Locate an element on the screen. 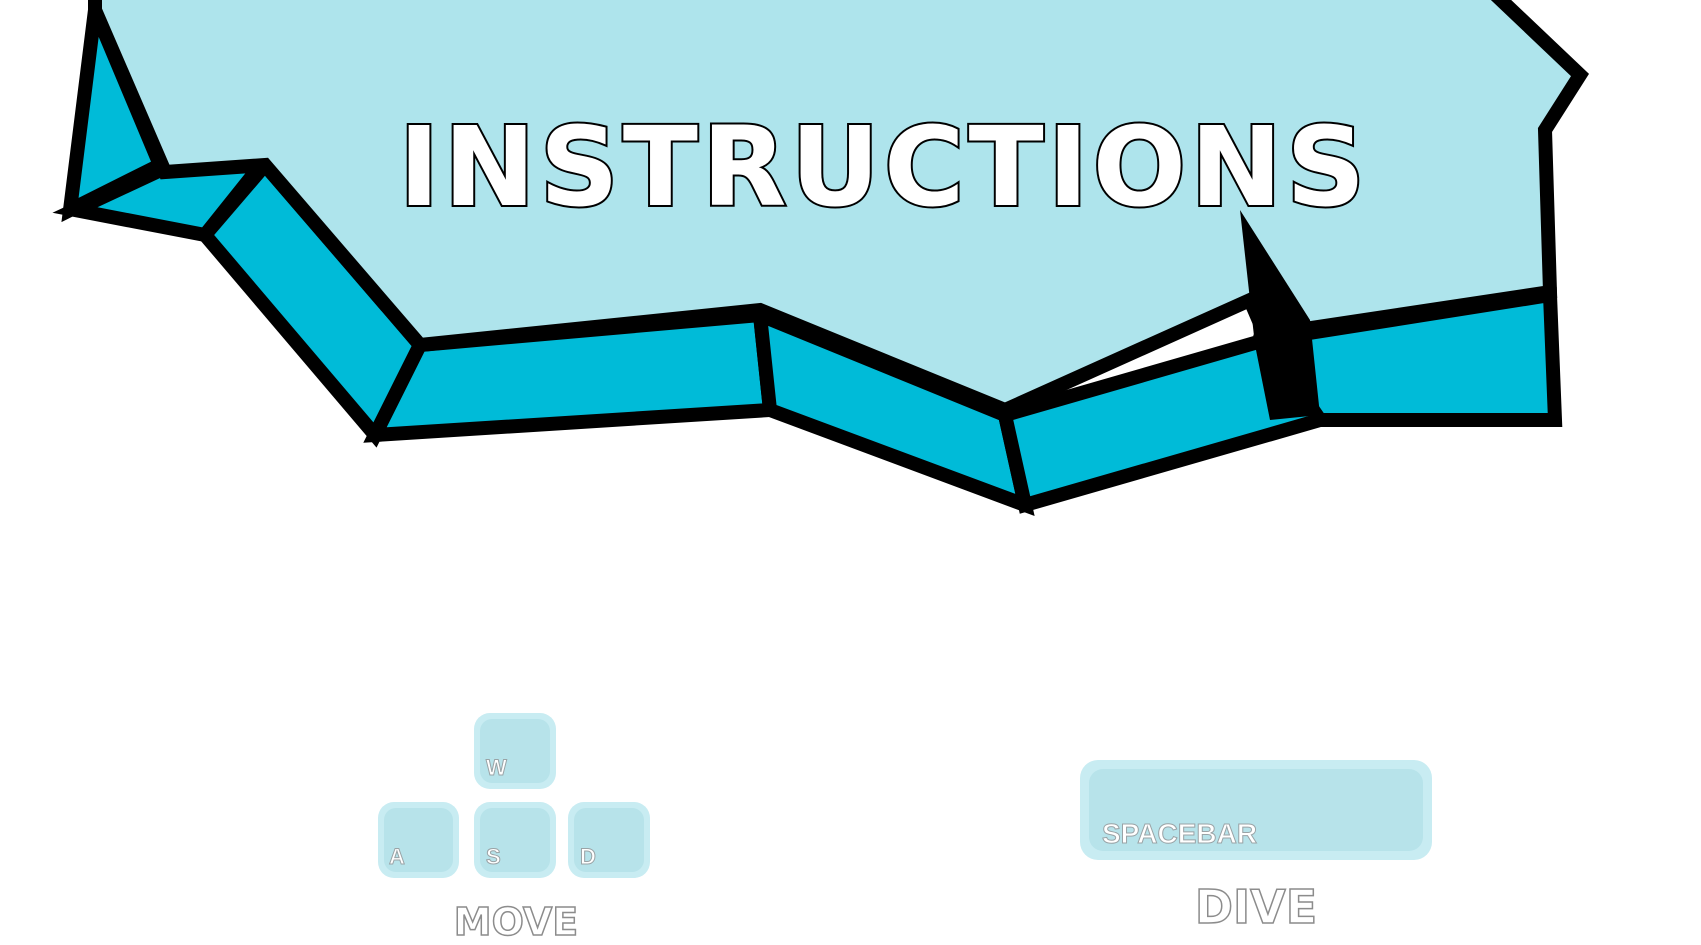 This screenshot has width=1701, height=945. key-d-label: D is located at coordinates (588, 857).